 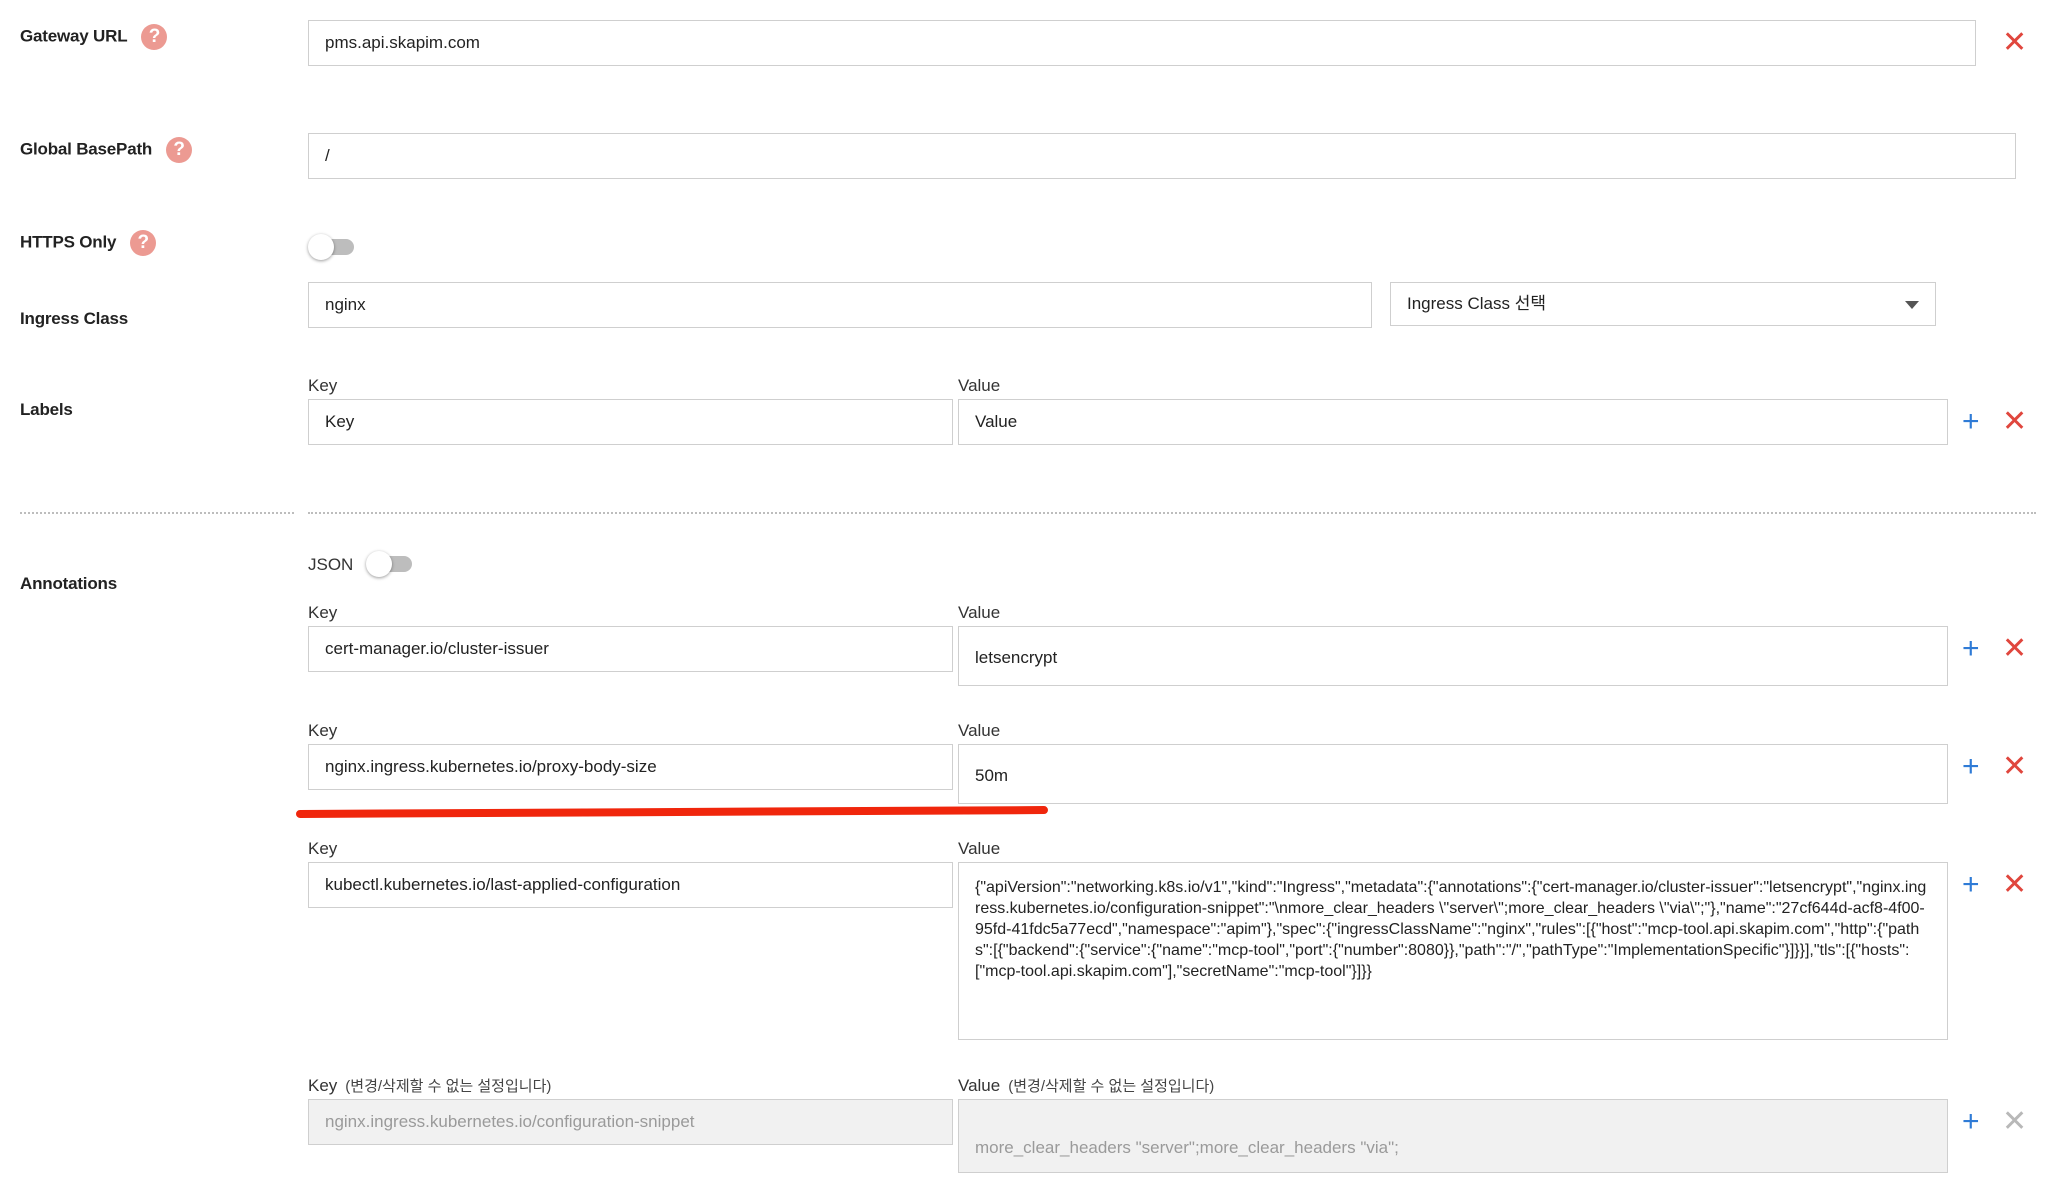 I want to click on remove-annotation-icon-disabled: ✕, so click(x=2015, y=1121).